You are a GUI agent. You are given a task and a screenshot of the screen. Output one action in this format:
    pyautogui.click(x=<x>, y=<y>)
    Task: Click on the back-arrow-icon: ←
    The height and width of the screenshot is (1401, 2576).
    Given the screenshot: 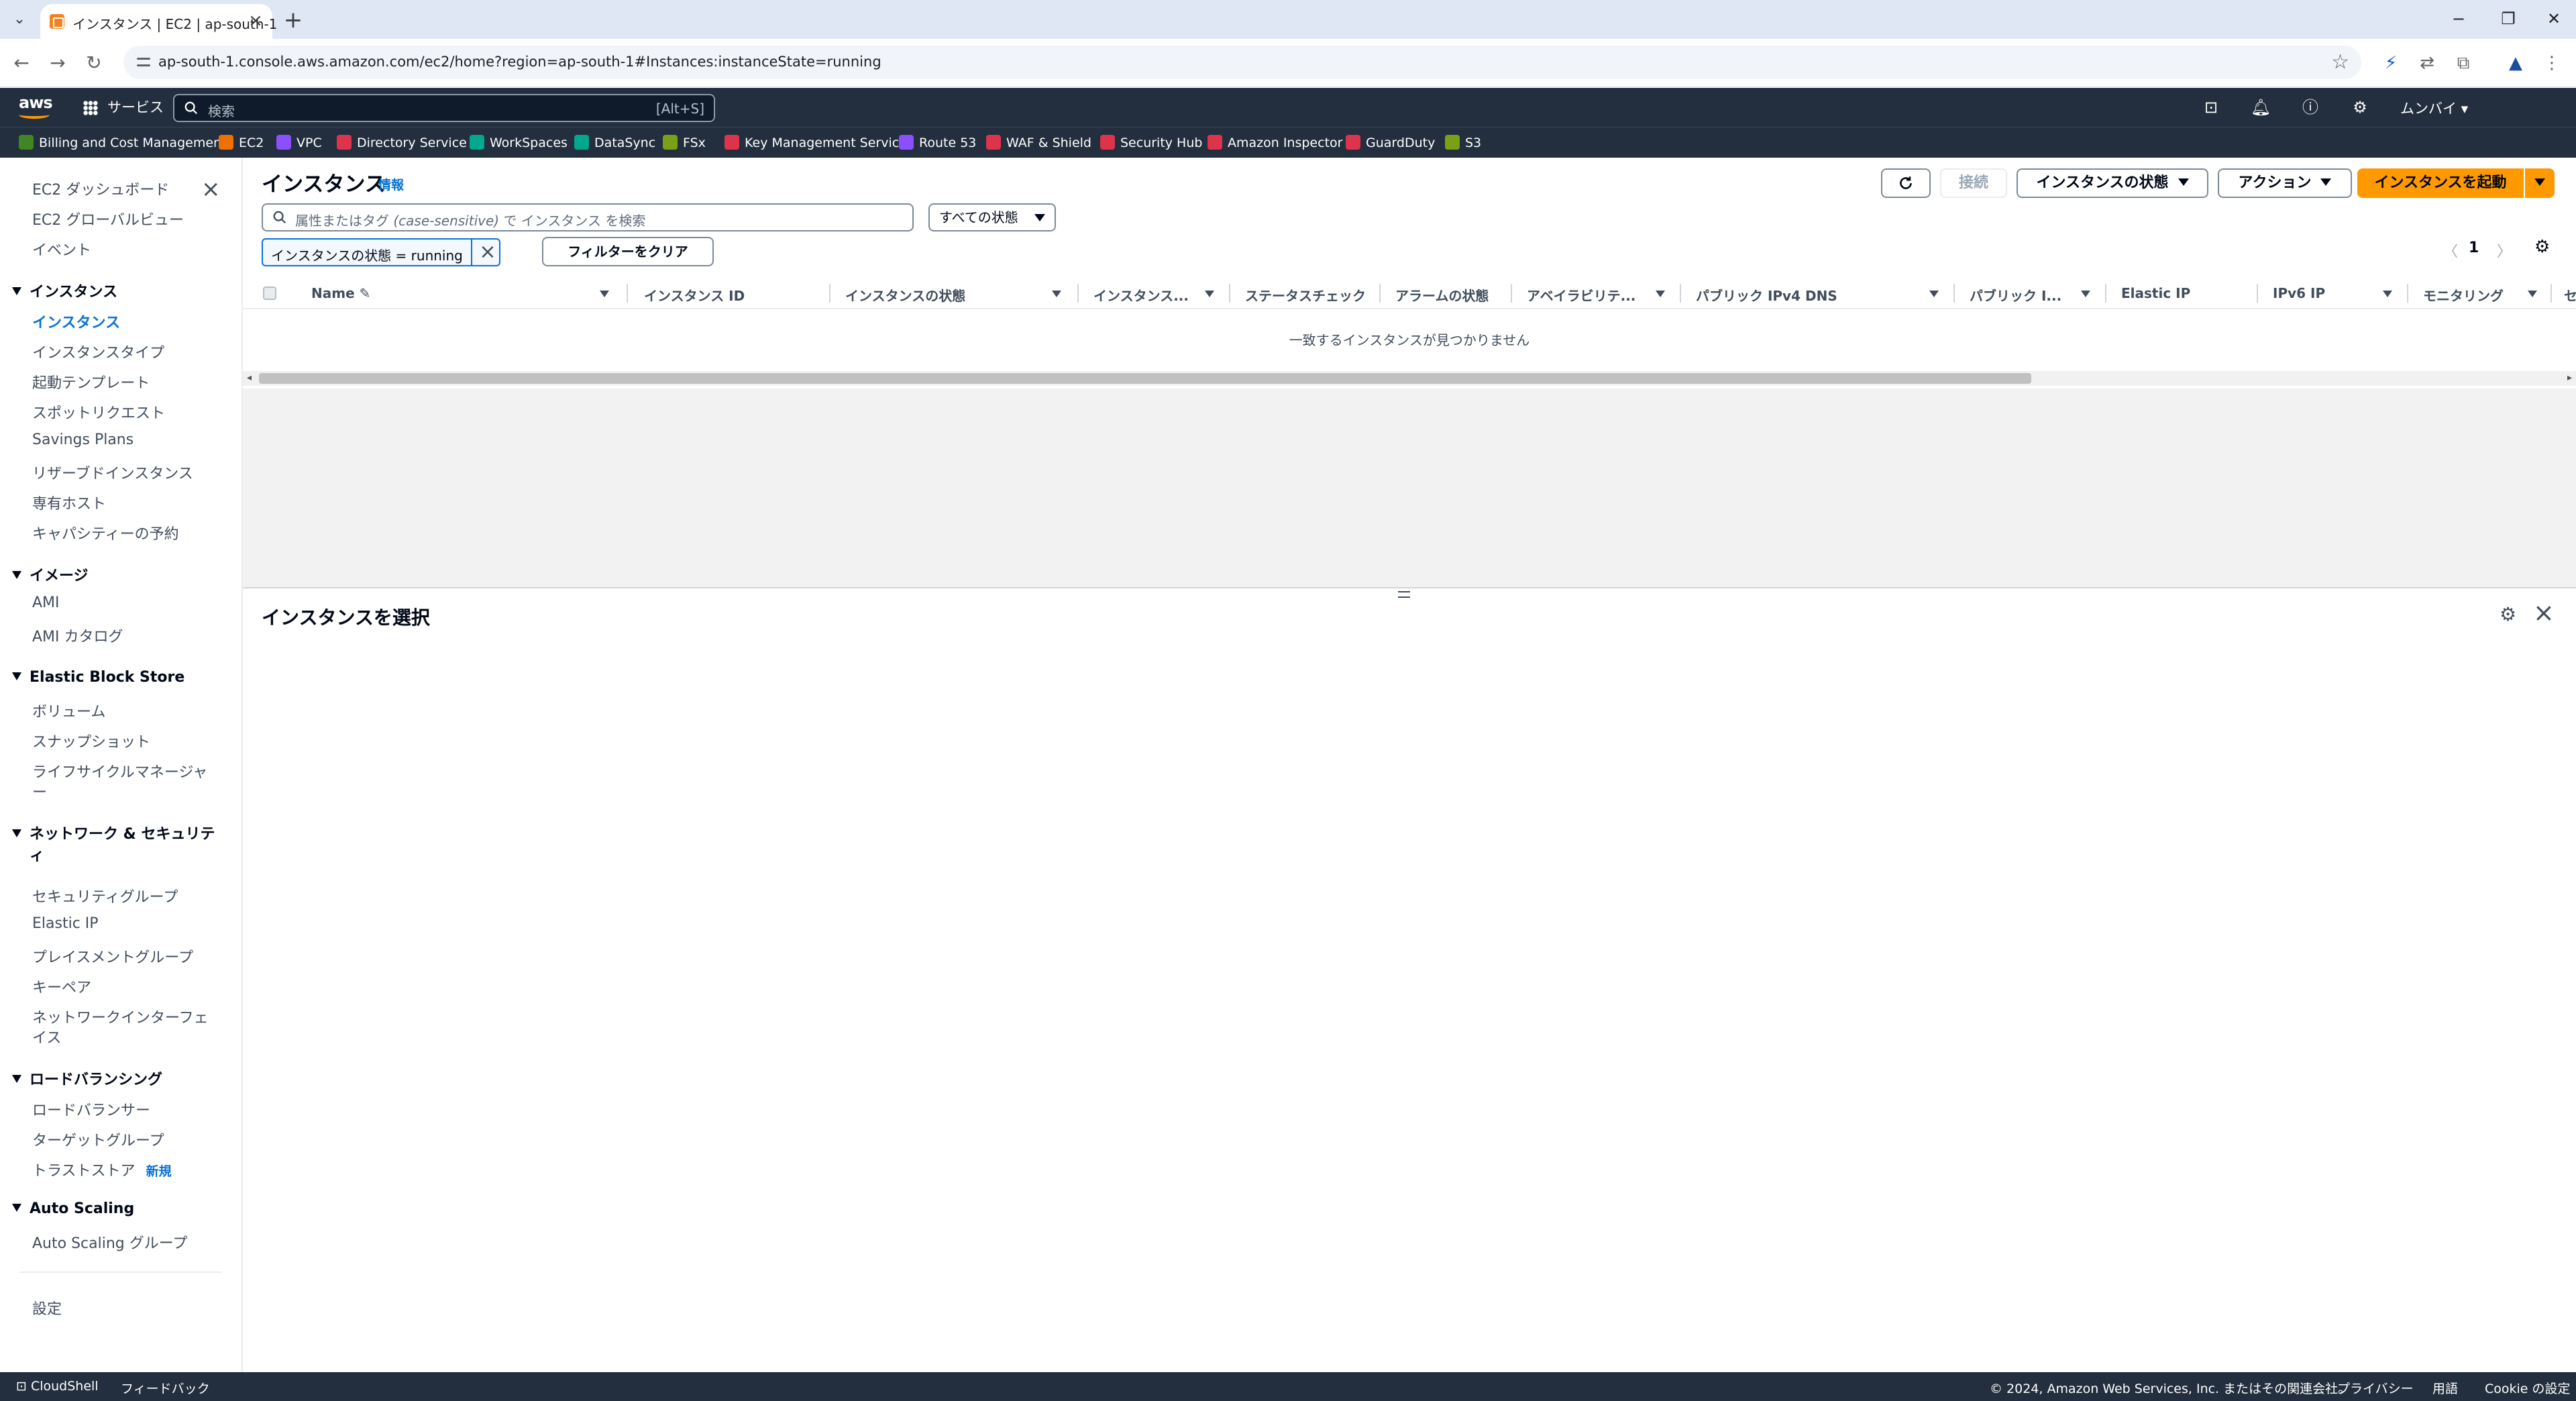 What is the action you would take?
    pyautogui.click(x=21, y=63)
    